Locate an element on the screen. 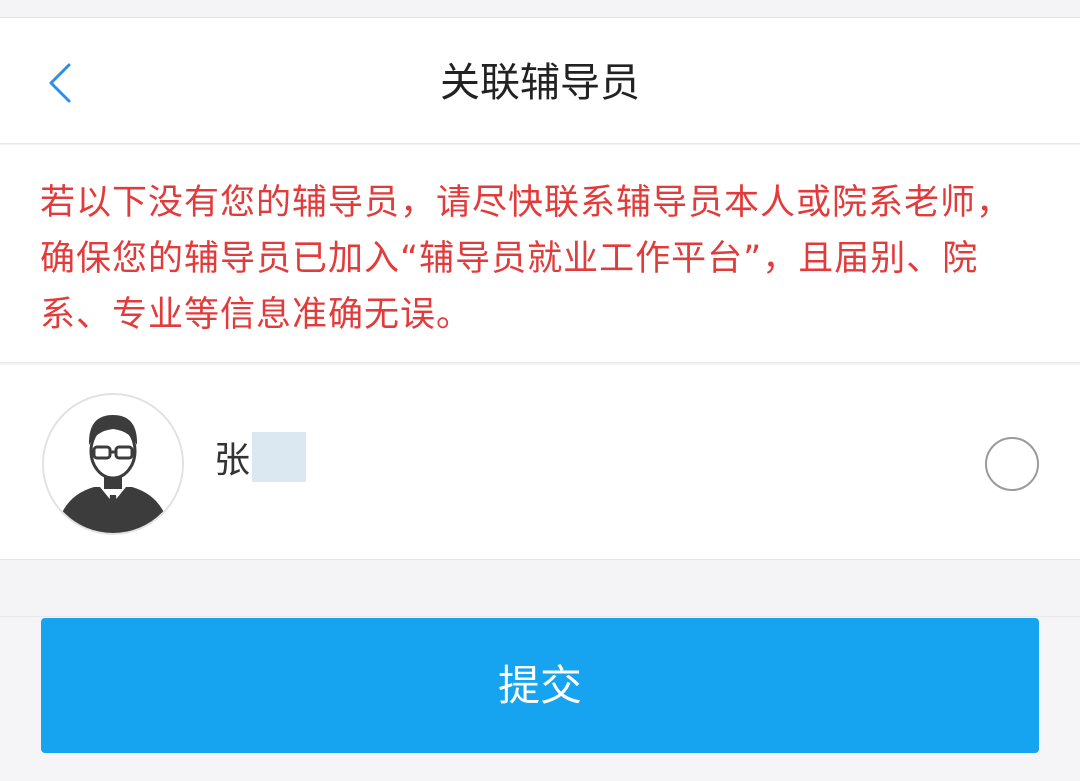 The image size is (1080, 781). avatar is located at coordinates (113, 464).